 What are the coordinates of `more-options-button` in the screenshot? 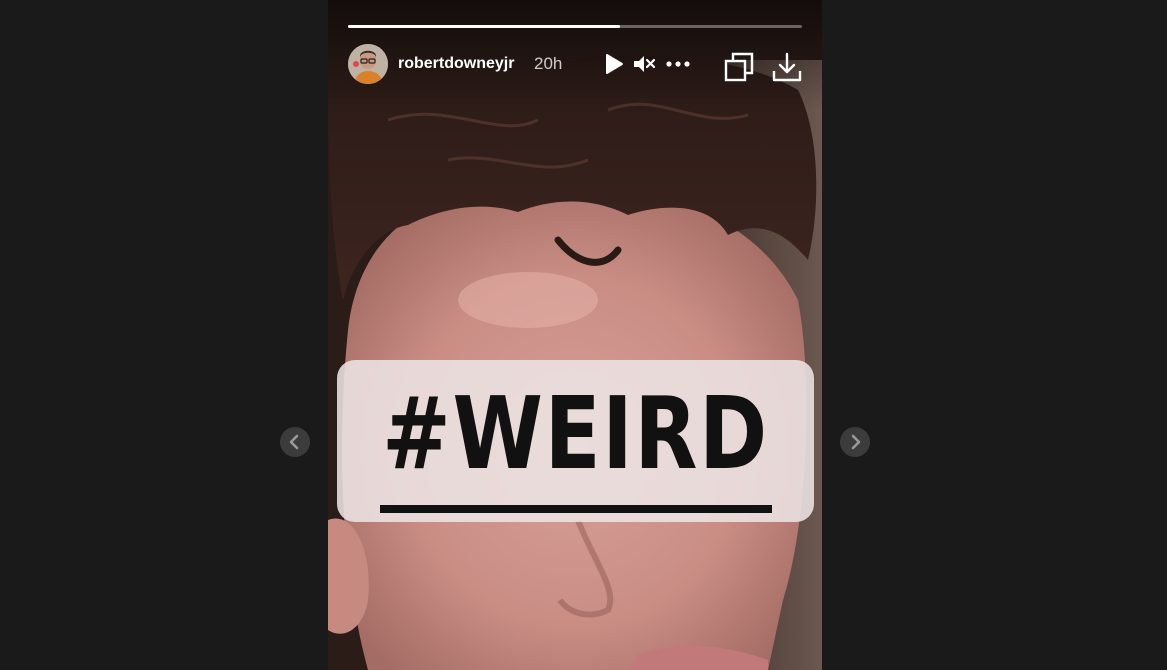 It's located at (679, 64).